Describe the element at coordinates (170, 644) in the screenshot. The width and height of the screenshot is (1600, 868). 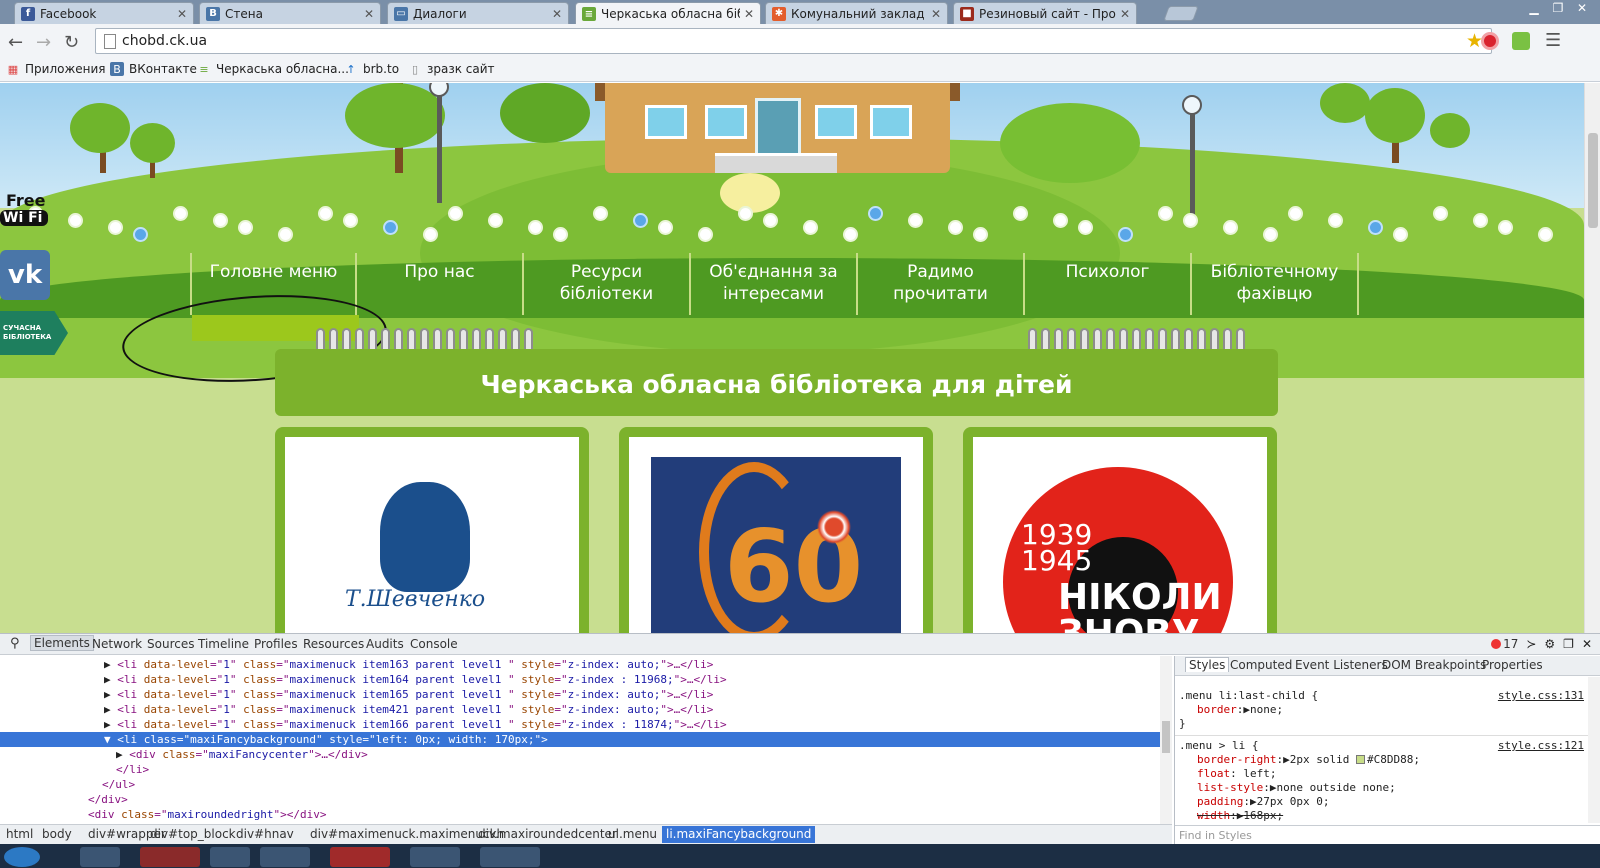
I see `tab-sources: Sources` at that location.